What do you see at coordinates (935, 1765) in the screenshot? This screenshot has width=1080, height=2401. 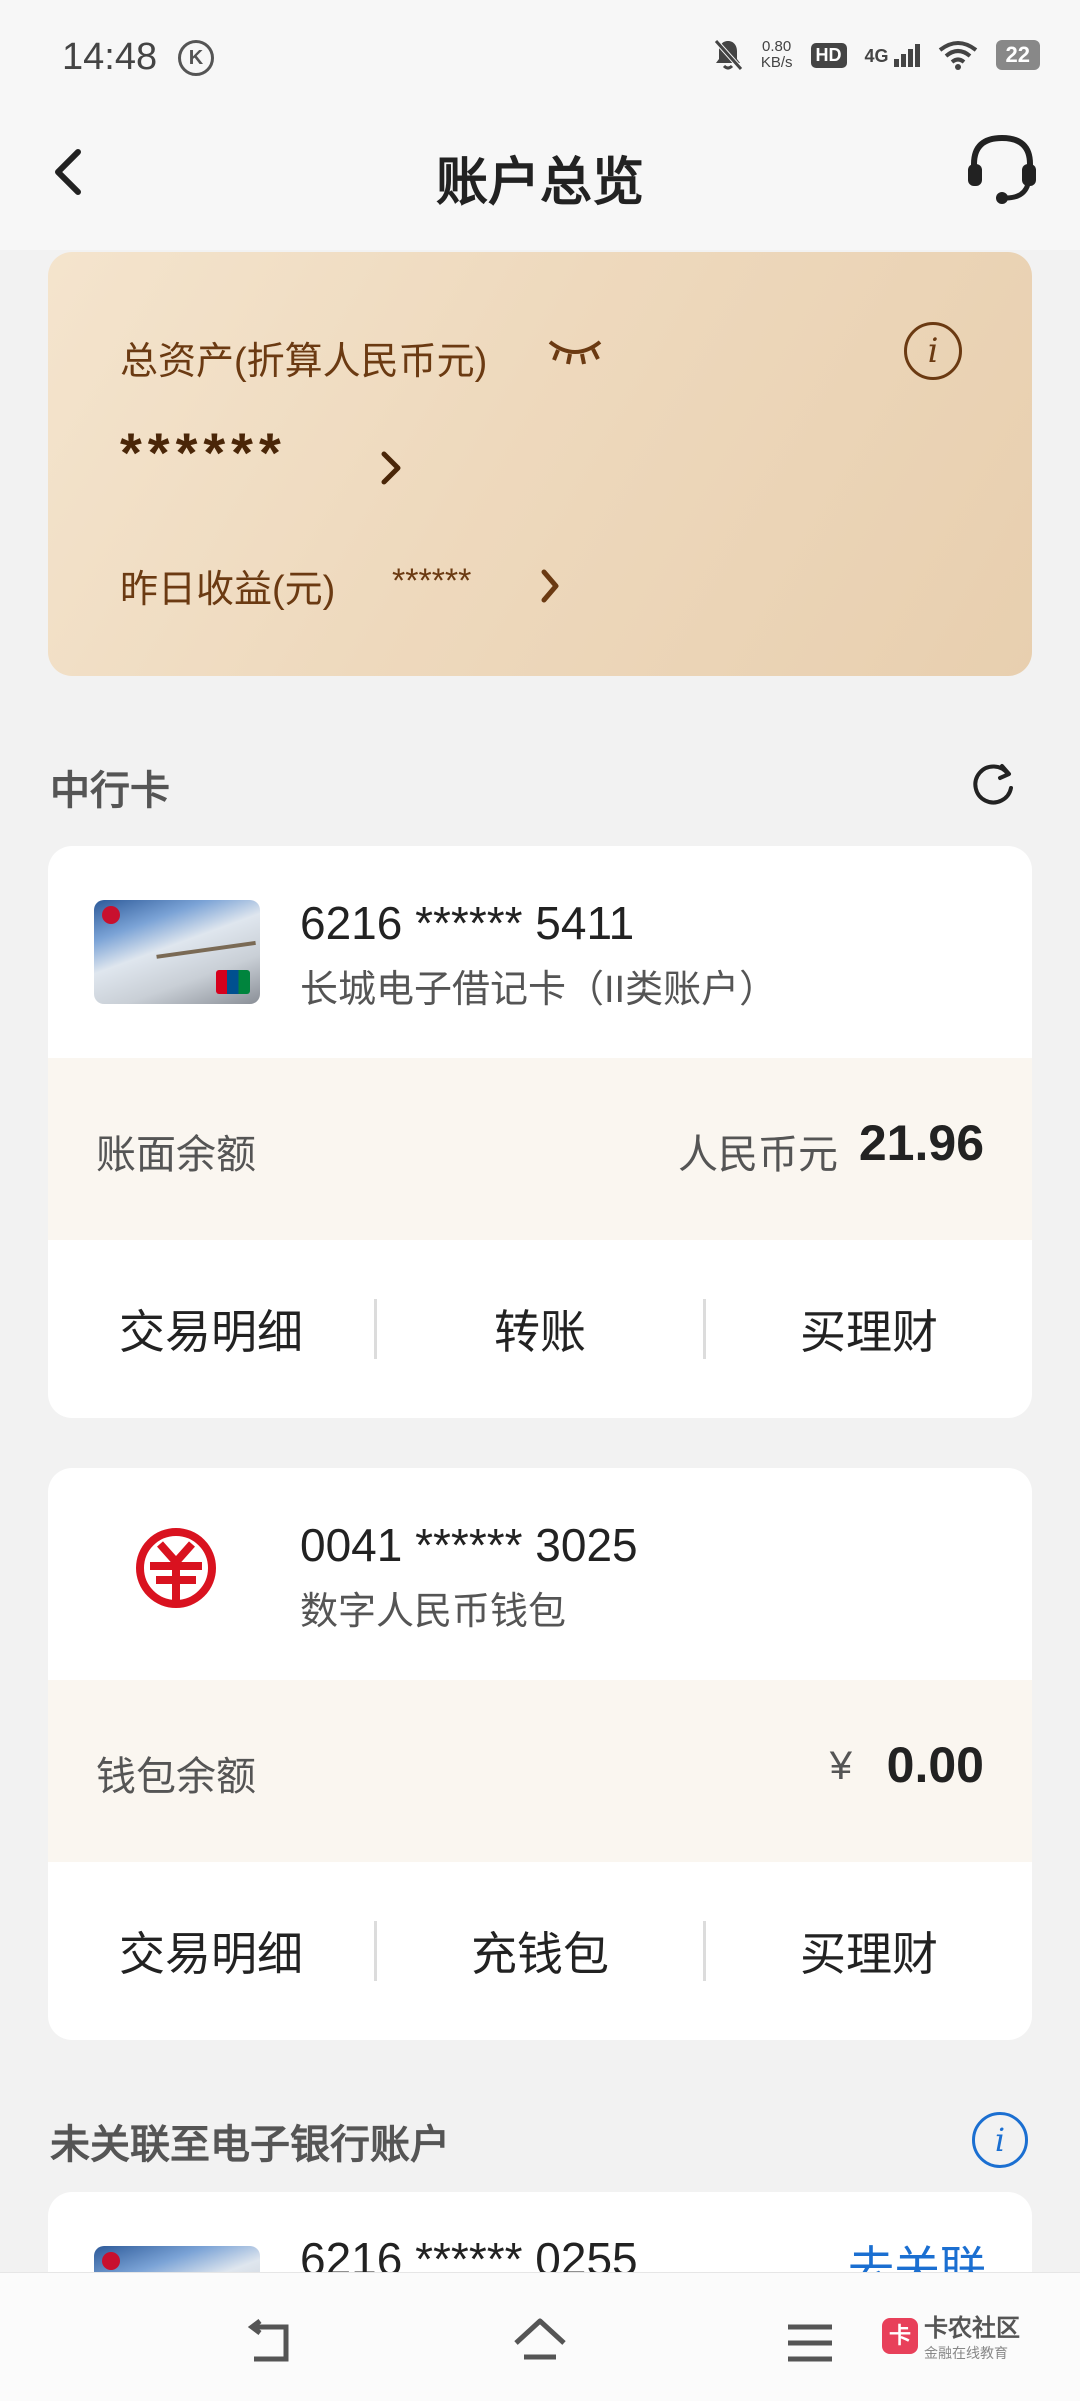 I see `balance-amount: 0.00` at bounding box center [935, 1765].